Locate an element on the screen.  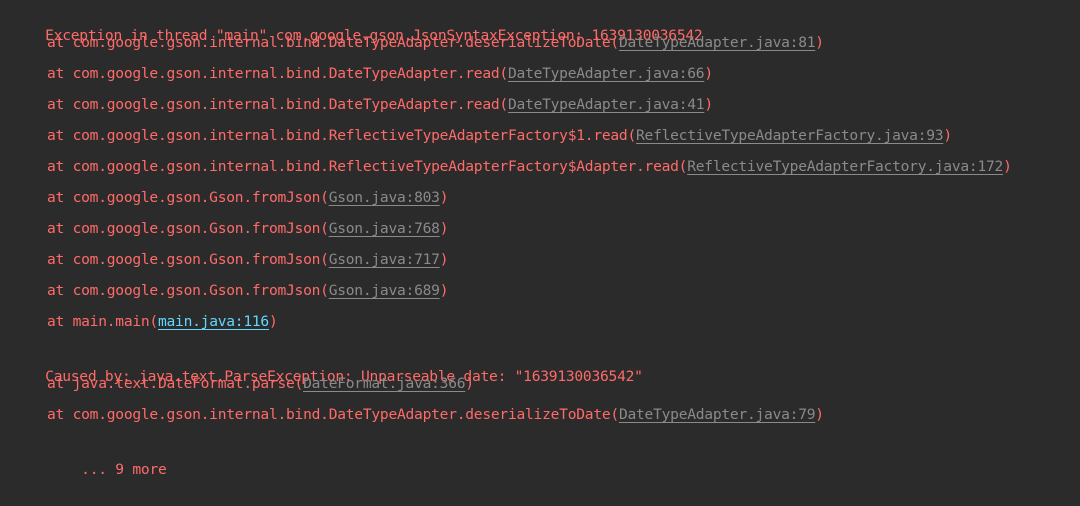
source-file-link: ReflectiveTypeAdapterFactory.java:93 is located at coordinates (790, 135).